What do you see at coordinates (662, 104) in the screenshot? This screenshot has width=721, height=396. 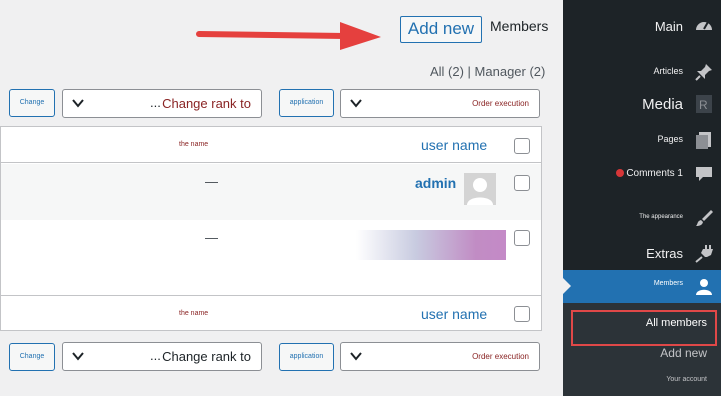 I see `sidebar-item-label: Media` at bounding box center [662, 104].